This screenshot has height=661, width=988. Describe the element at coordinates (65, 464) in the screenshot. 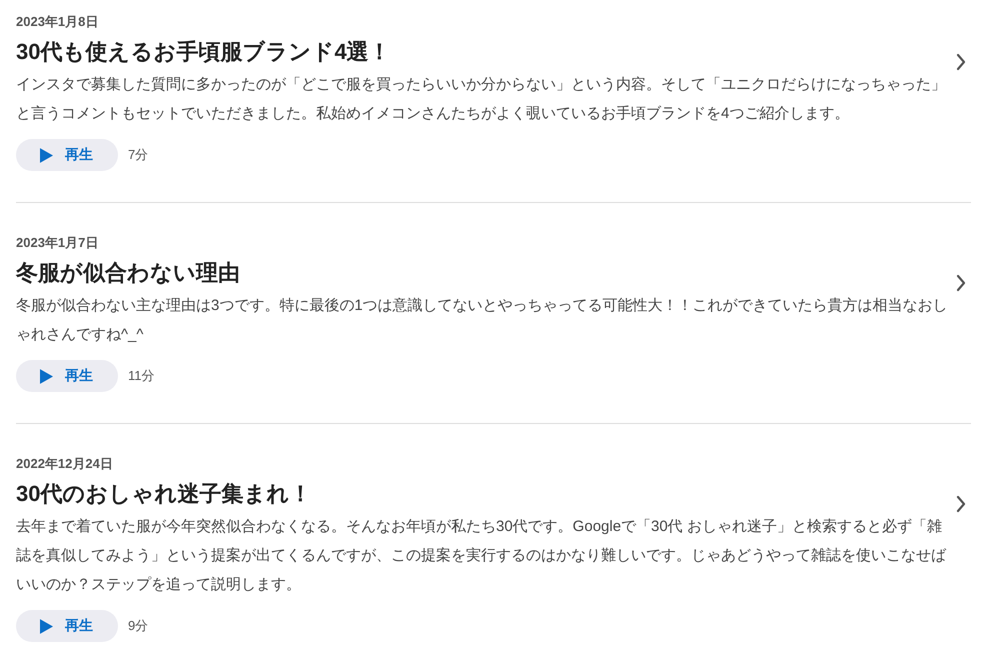

I see `episode-date: 2022年12月24日` at that location.